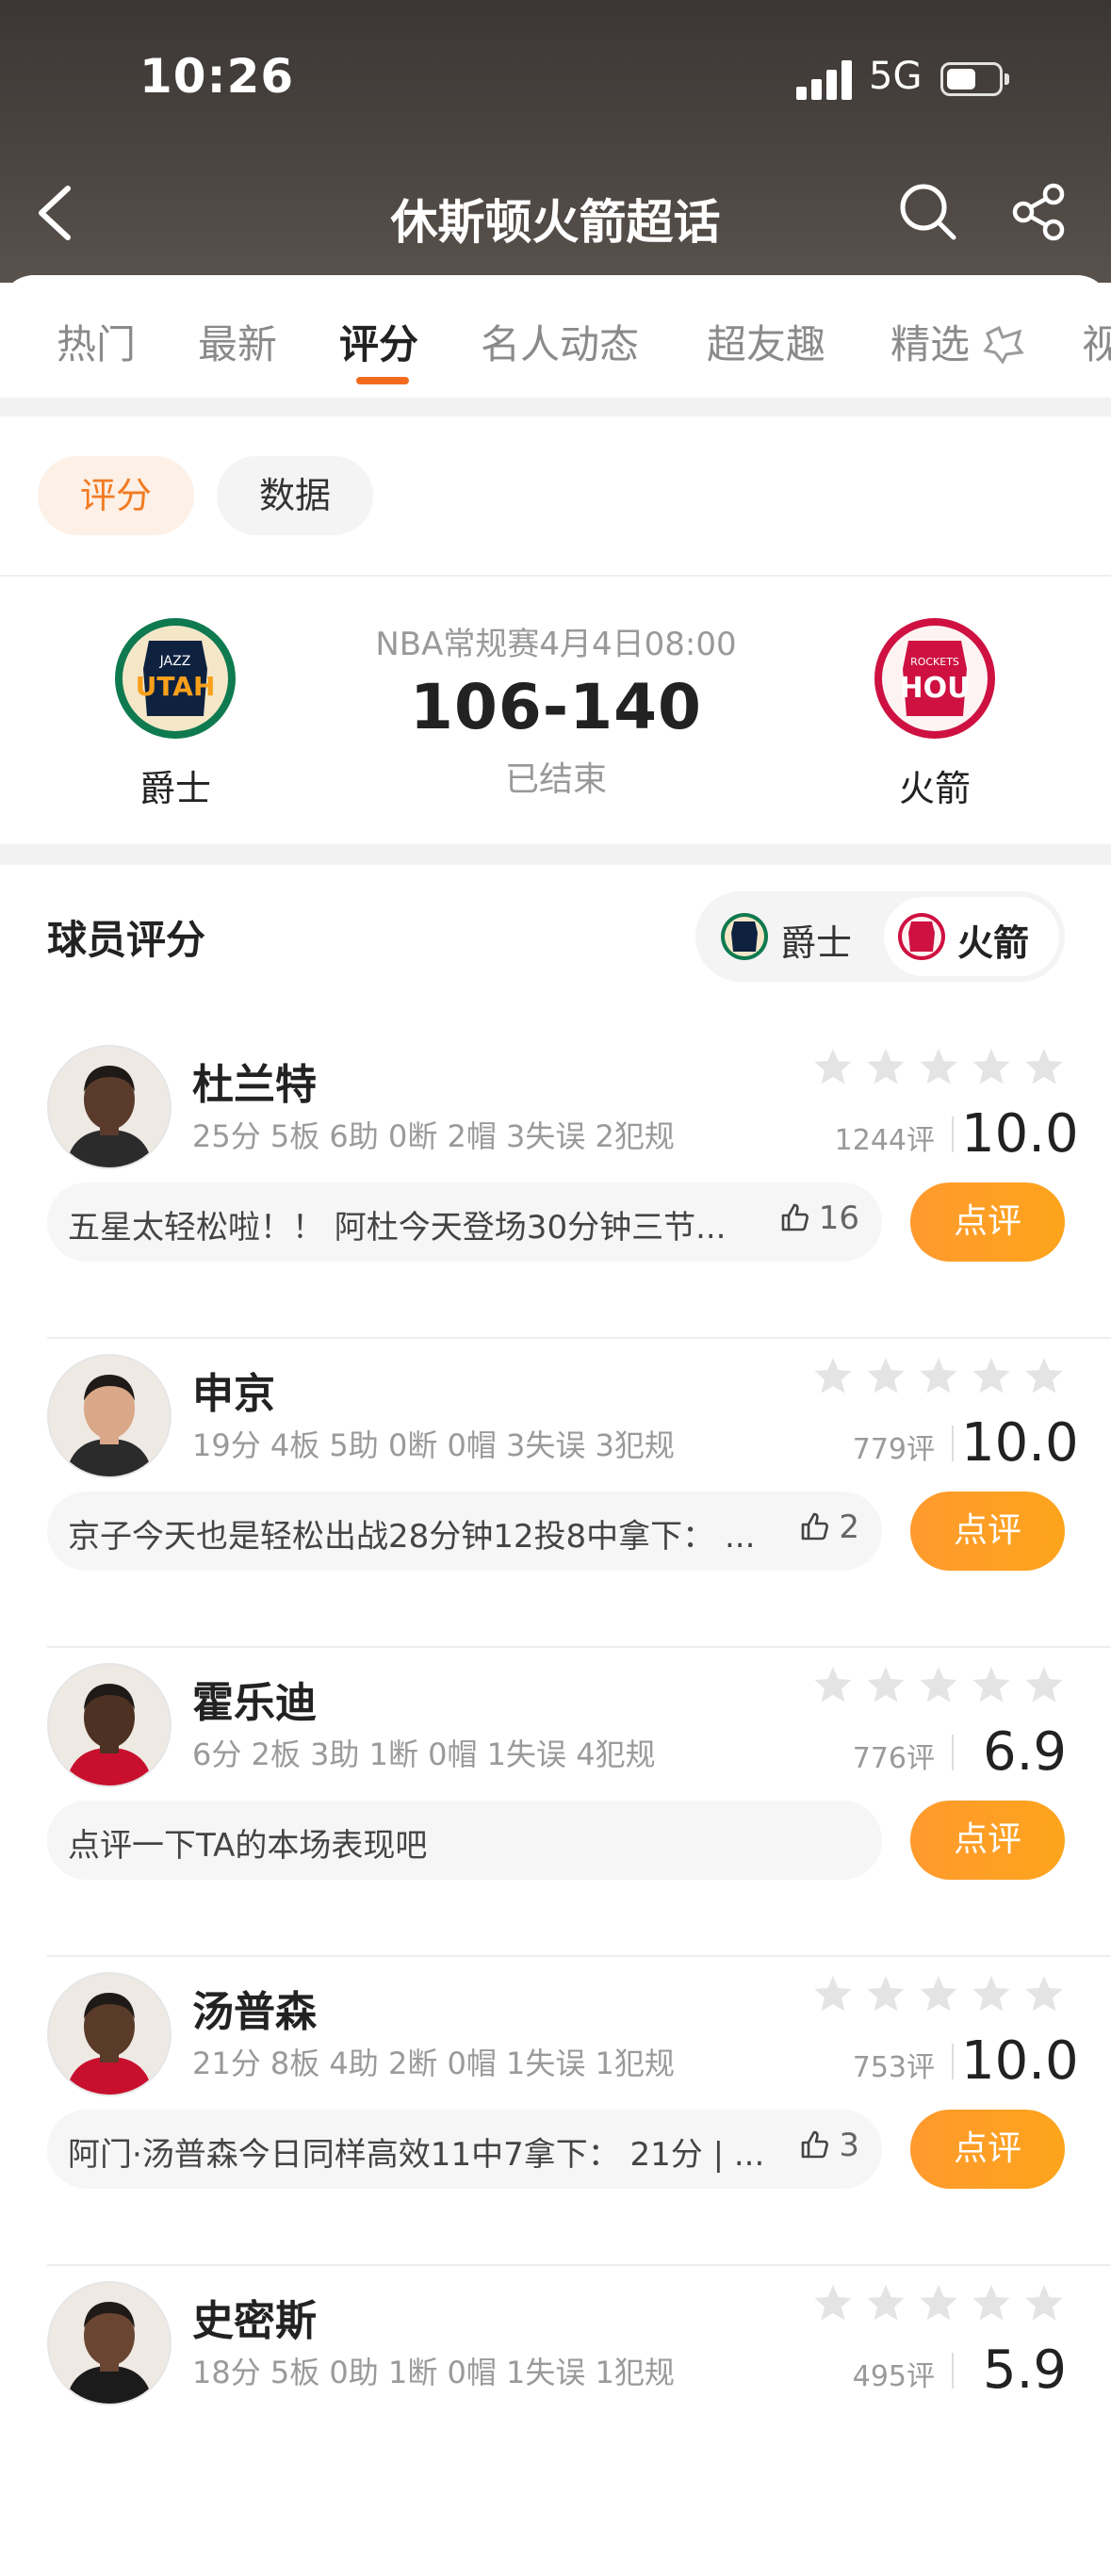 The width and height of the screenshot is (1111, 2576). Describe the element at coordinates (175, 678) in the screenshot. I see `jazz-logo: JAZZ UTAH` at that location.